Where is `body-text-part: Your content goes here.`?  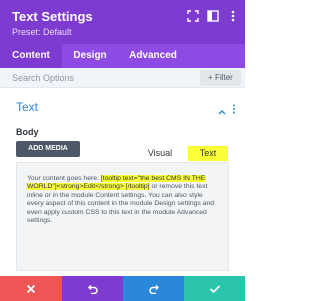
body-text-part: Your content goes here. is located at coordinates (64, 178).